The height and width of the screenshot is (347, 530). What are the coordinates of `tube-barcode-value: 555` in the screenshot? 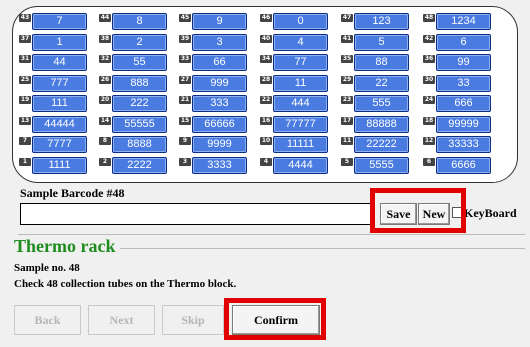 It's located at (381, 103).